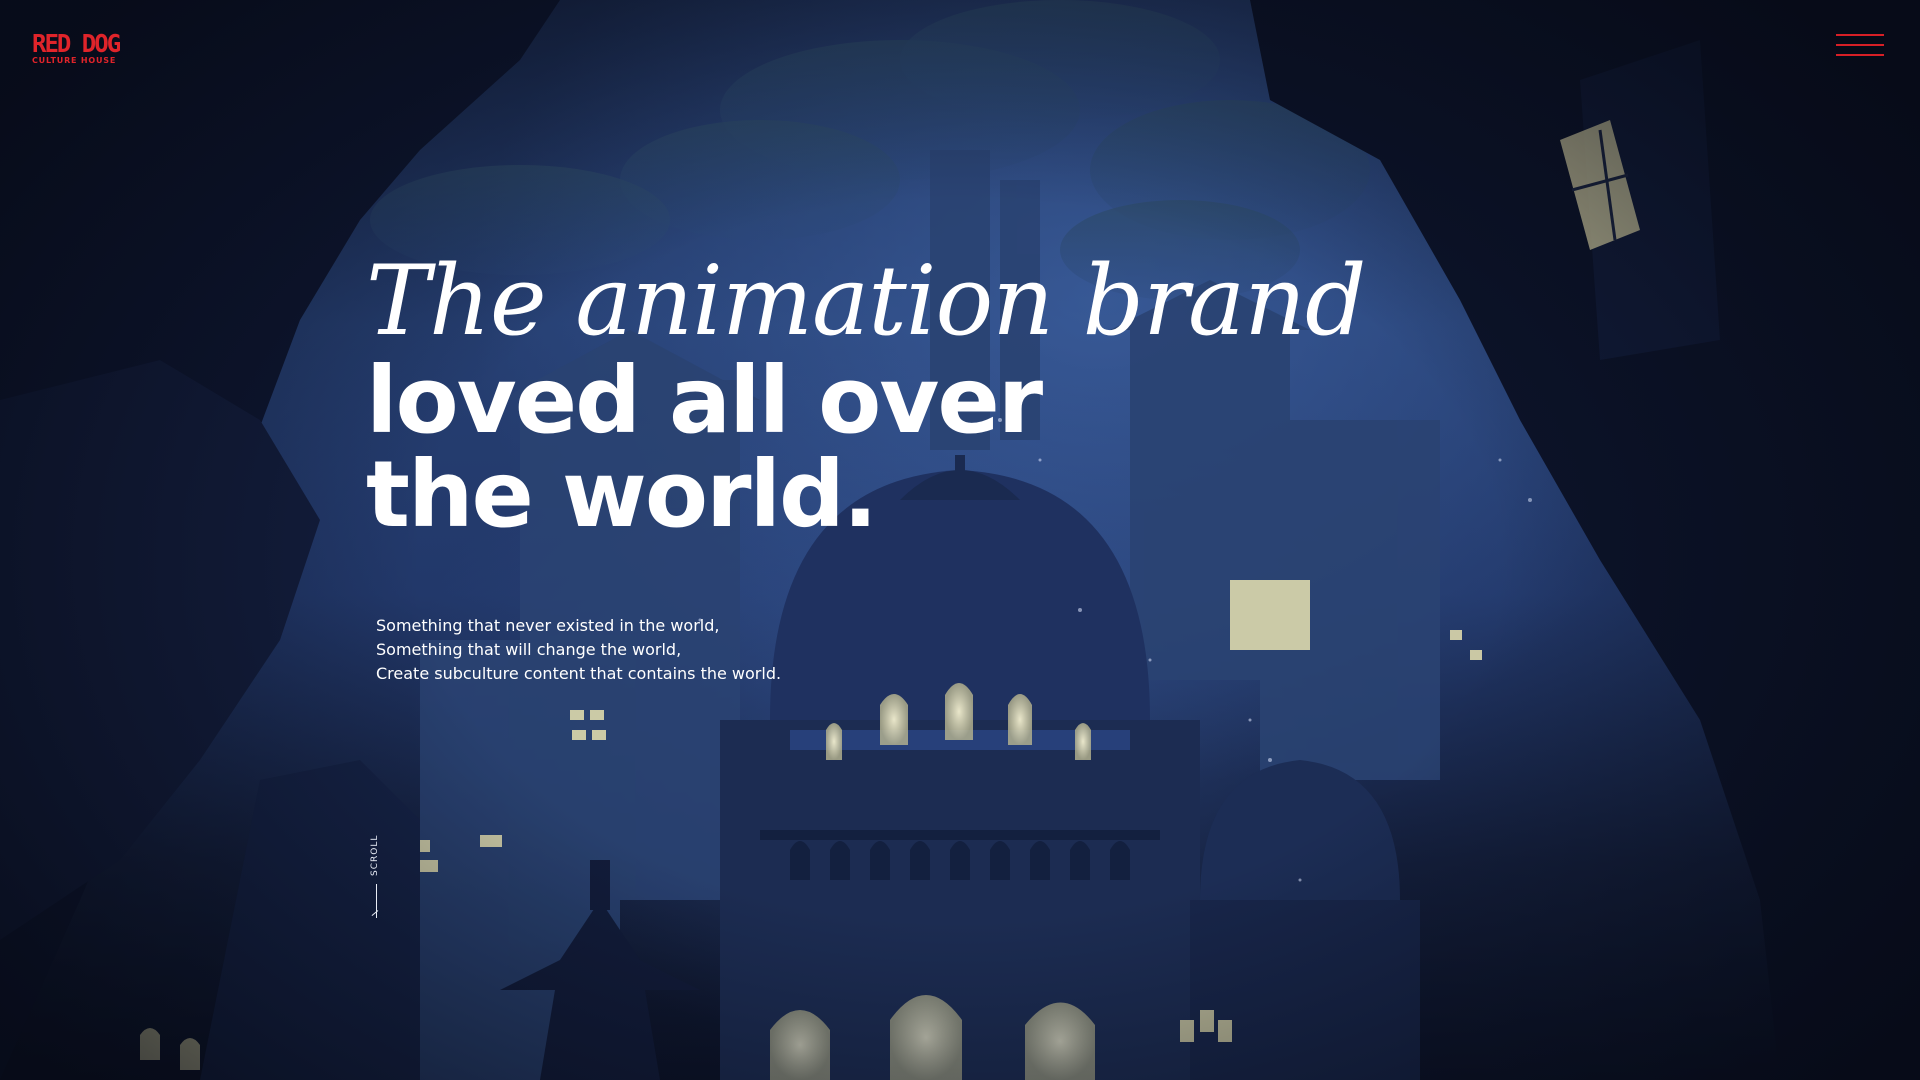 This screenshot has height=1080, width=1920. I want to click on right-dome, so click(1300, 920).